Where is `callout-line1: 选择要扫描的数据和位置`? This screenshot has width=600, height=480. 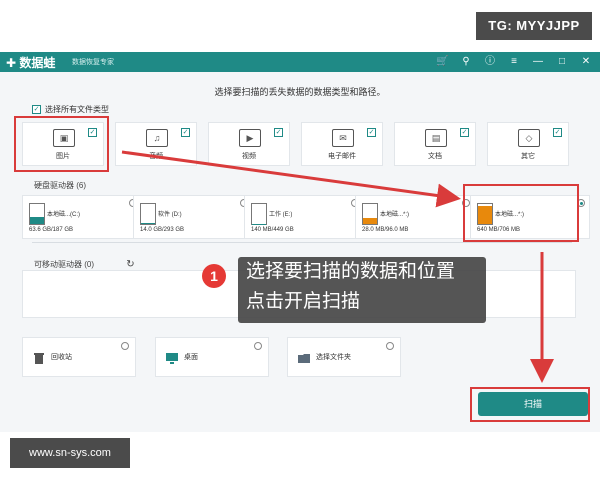
callout-line1: 选择要扫描的数据和位置 is located at coordinates (351, 271).